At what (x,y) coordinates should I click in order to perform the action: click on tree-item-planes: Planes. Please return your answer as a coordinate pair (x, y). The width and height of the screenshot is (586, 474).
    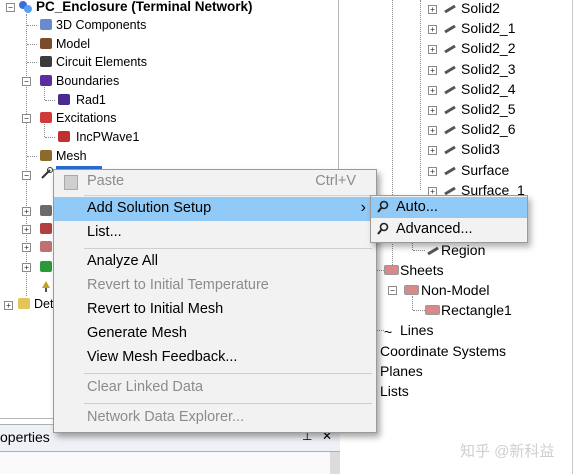
    Looking at the image, I should click on (401, 371).